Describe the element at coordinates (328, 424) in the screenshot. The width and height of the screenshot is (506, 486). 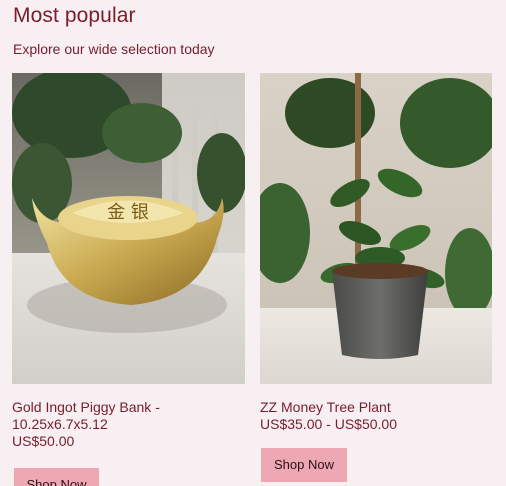
I see `product-price: US$35.00 - US$50.00` at that location.